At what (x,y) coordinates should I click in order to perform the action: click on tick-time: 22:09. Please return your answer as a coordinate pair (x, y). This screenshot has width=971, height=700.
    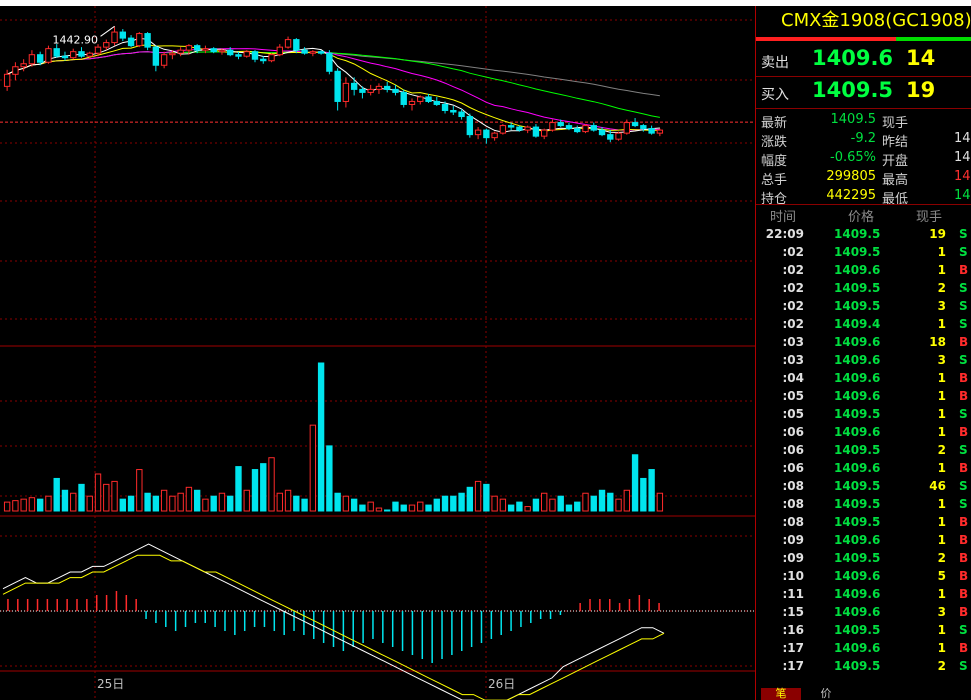
    Looking at the image, I should click on (784, 234).